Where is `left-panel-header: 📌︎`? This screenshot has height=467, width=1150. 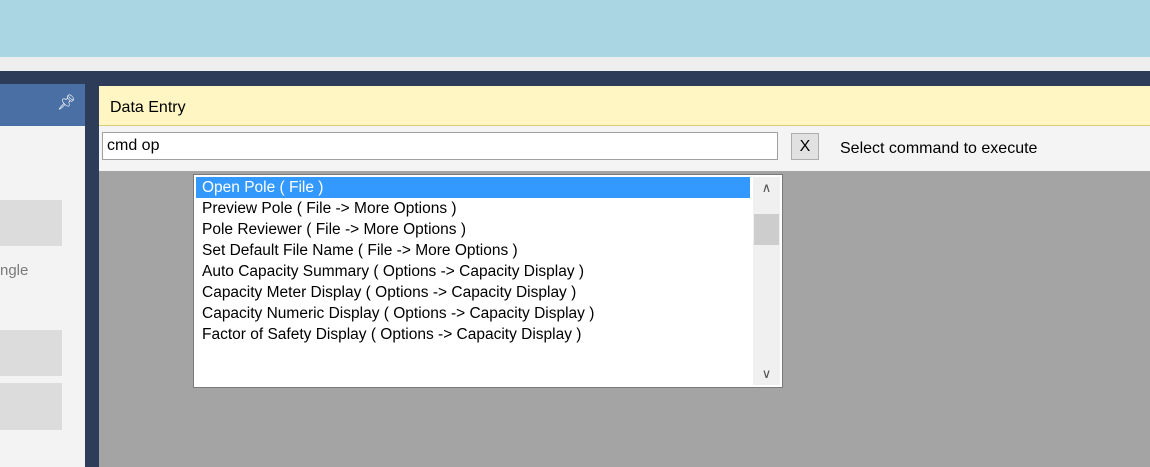
left-panel-header: 📌︎ is located at coordinates (42, 105).